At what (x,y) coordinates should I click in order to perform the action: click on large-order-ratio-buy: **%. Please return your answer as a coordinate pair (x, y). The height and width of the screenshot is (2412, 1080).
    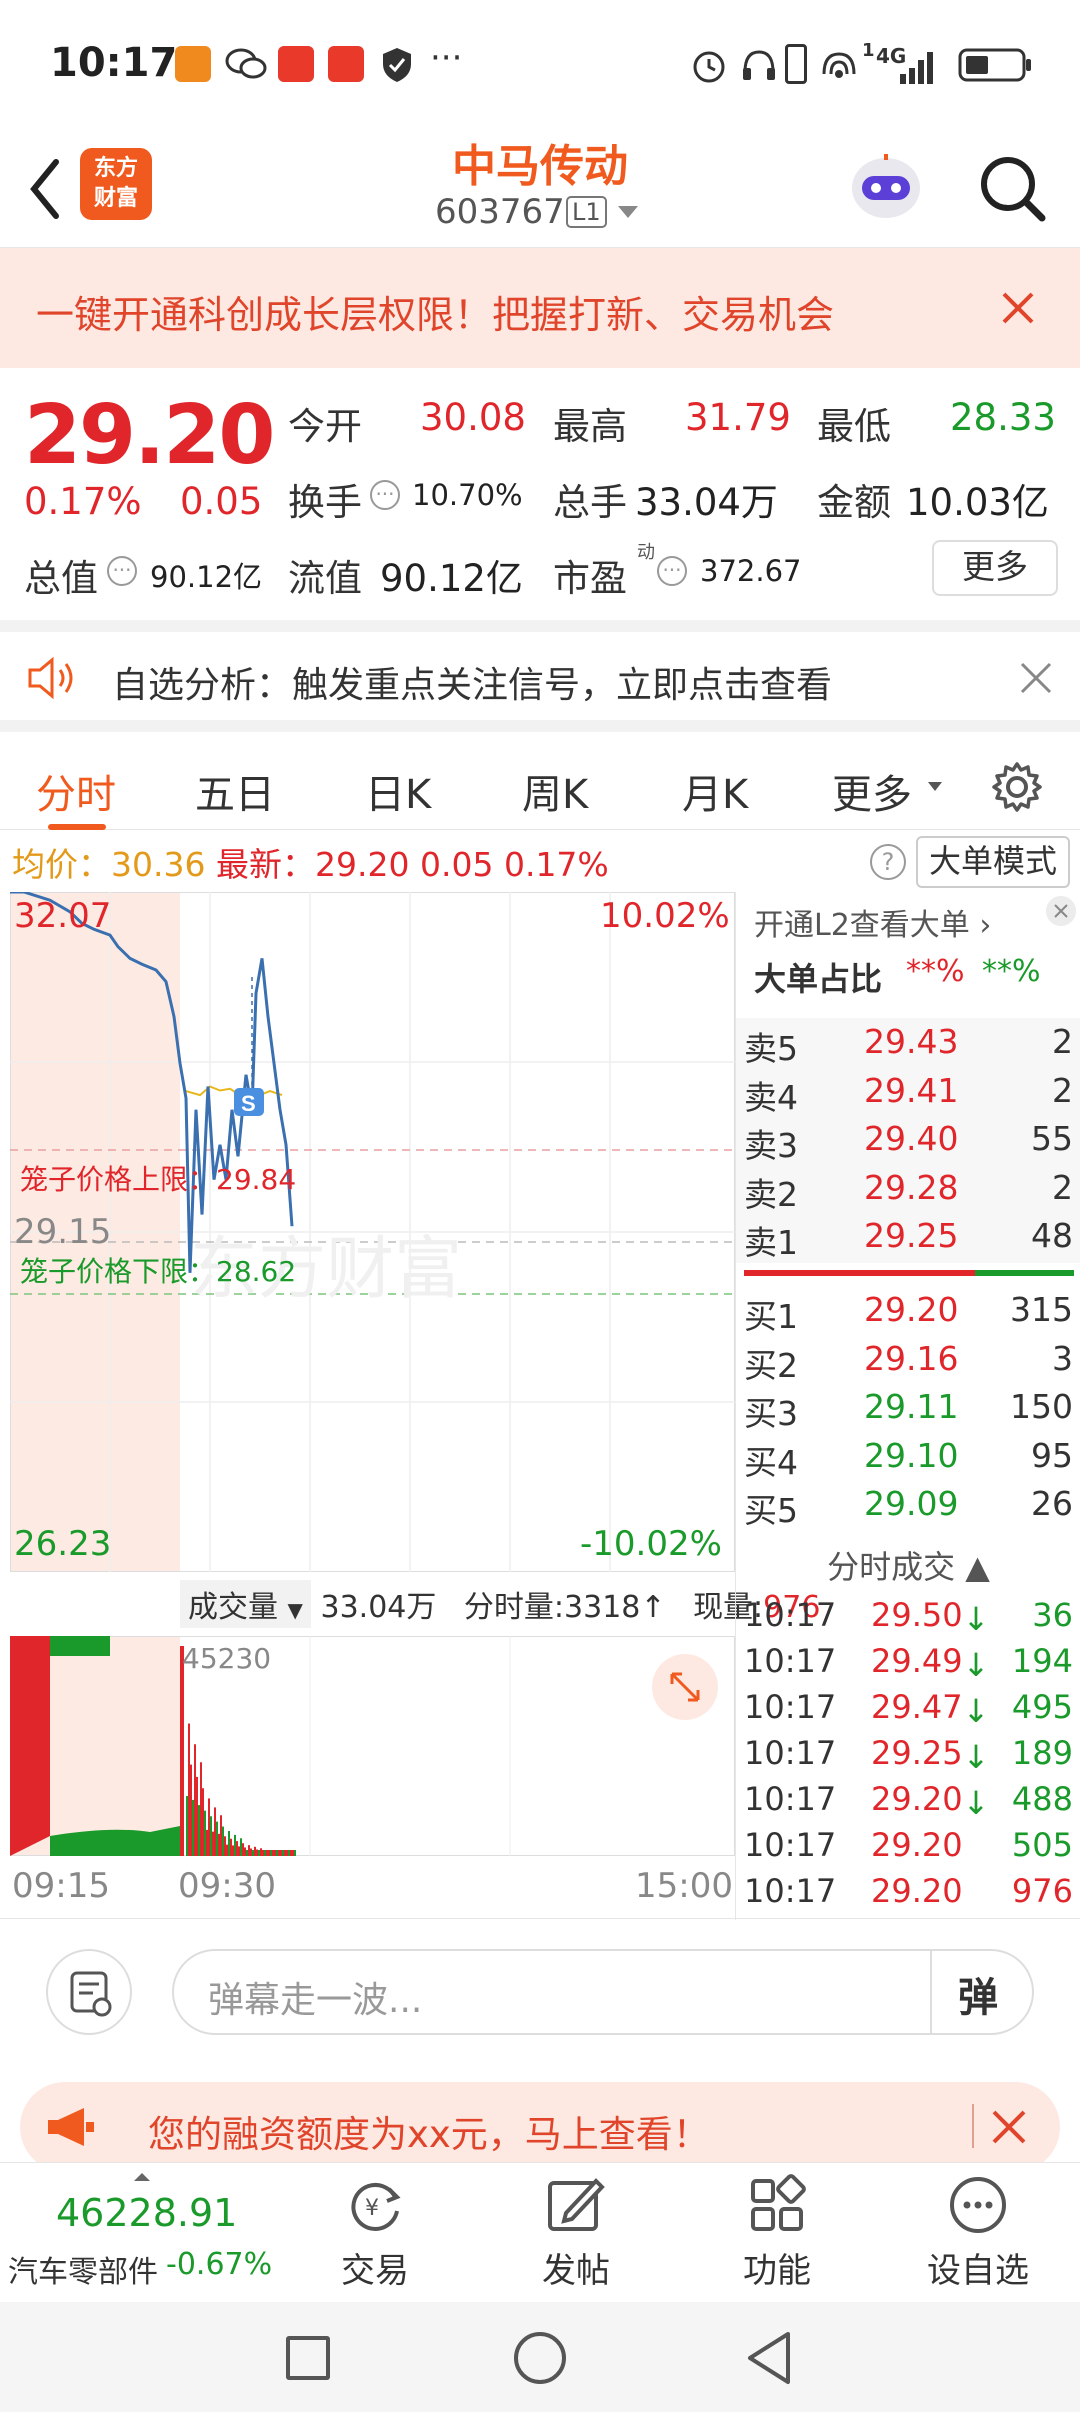
    Looking at the image, I should click on (1011, 971).